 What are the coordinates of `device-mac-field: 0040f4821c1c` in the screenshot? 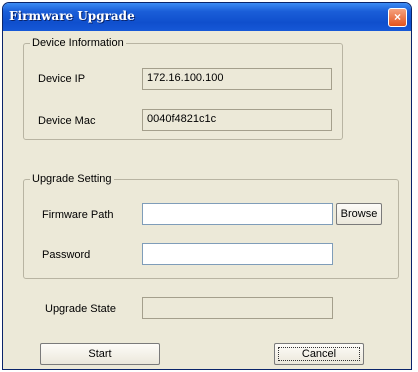 It's located at (237, 120).